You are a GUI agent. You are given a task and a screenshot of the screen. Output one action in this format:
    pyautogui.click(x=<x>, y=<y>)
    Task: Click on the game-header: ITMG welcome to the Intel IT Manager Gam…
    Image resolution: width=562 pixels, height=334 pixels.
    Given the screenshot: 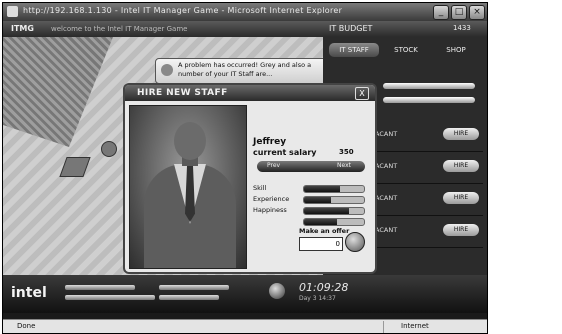 What is the action you would take?
    pyautogui.click(x=245, y=29)
    